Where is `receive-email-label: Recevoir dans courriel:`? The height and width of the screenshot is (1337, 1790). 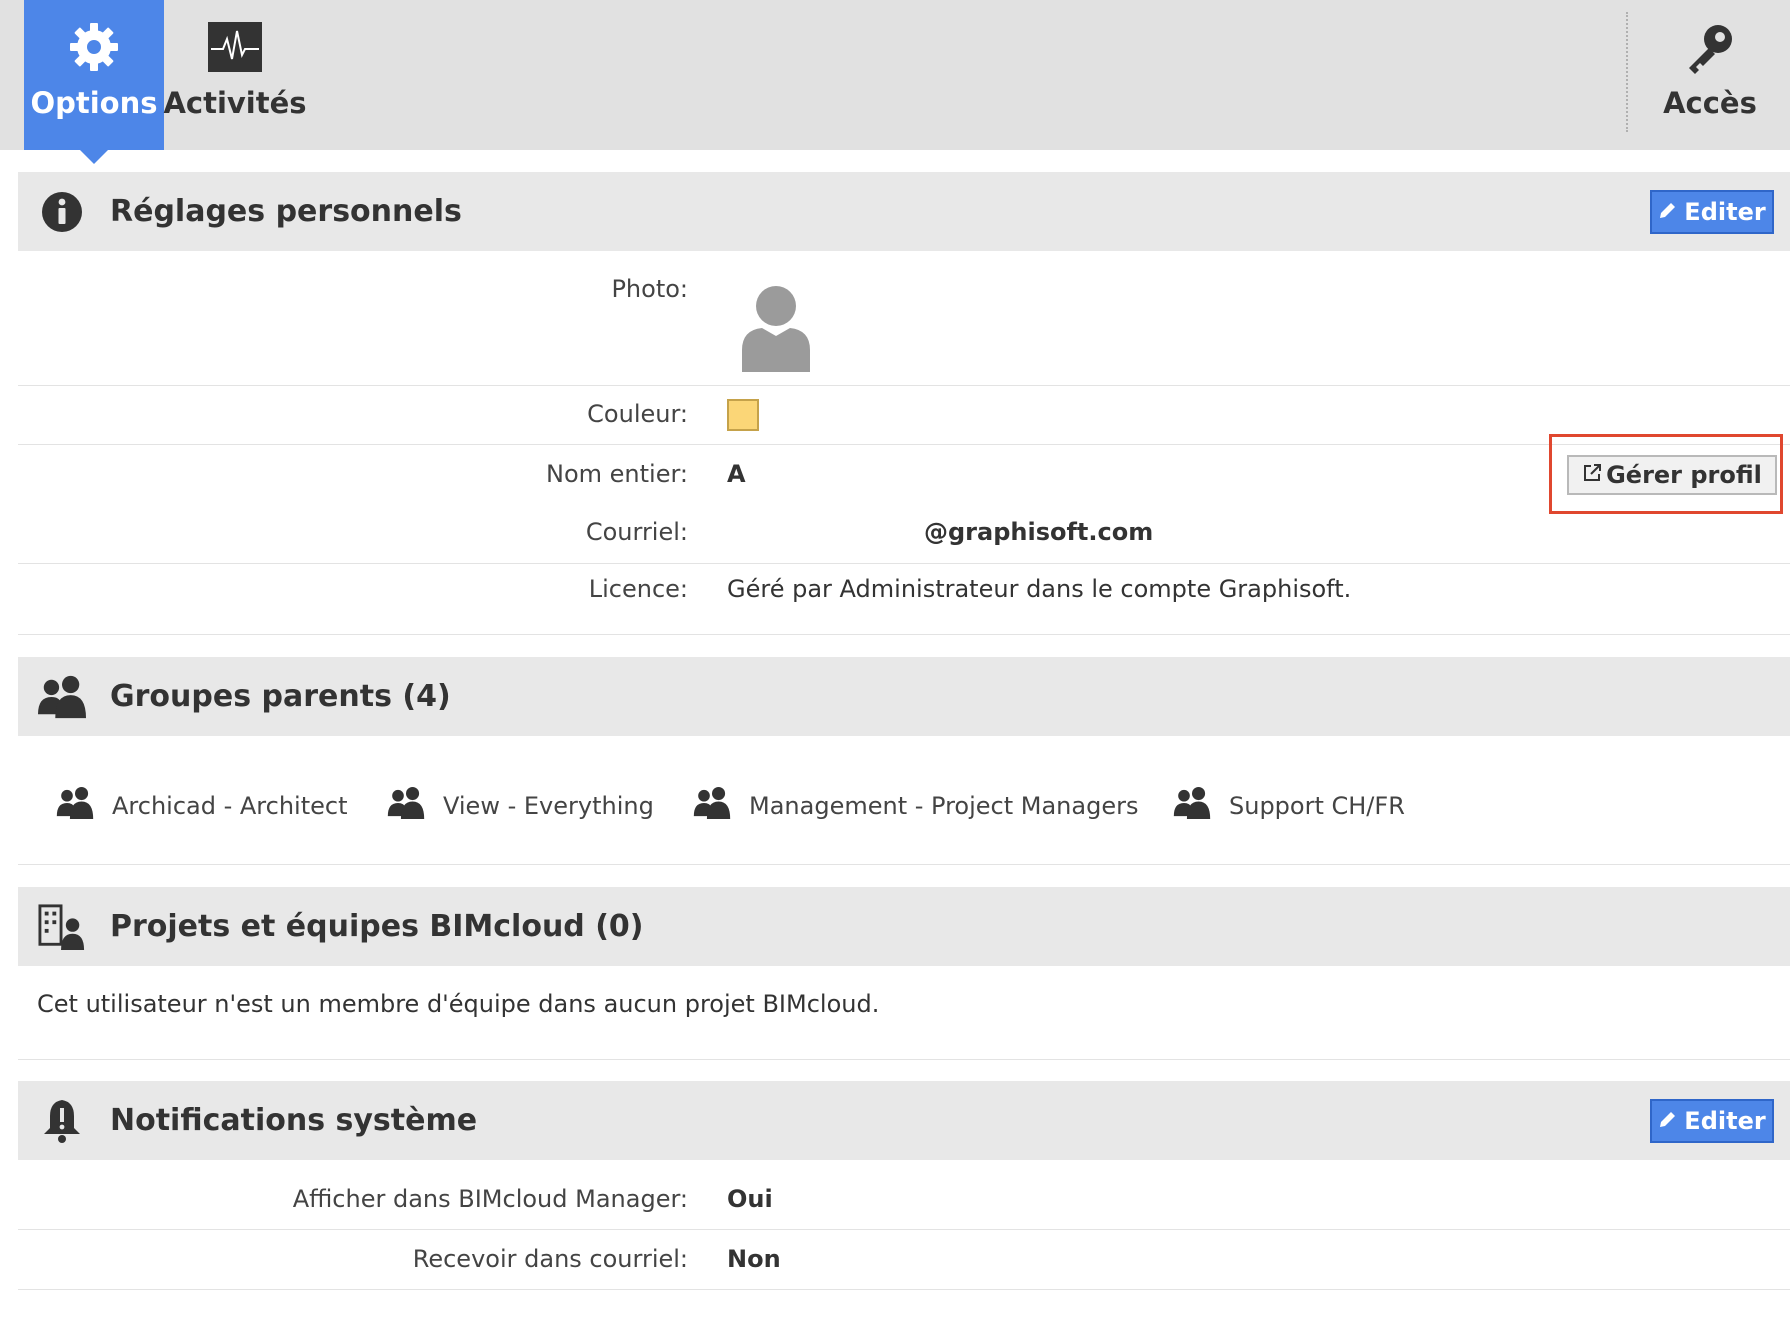
receive-email-label: Recevoir dans courriel: is located at coordinates (550, 1259).